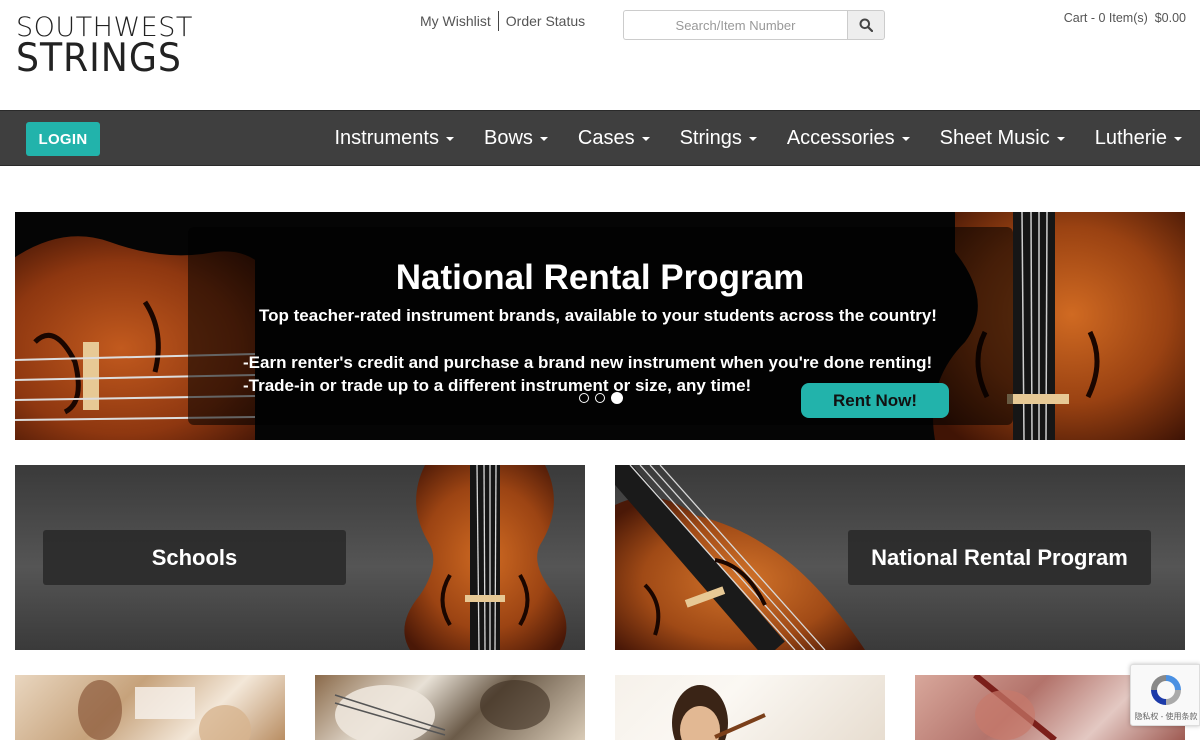 This screenshot has height=740, width=1200. Describe the element at coordinates (386, 137) in the screenshot. I see `nav-item-label: Instruments` at that location.